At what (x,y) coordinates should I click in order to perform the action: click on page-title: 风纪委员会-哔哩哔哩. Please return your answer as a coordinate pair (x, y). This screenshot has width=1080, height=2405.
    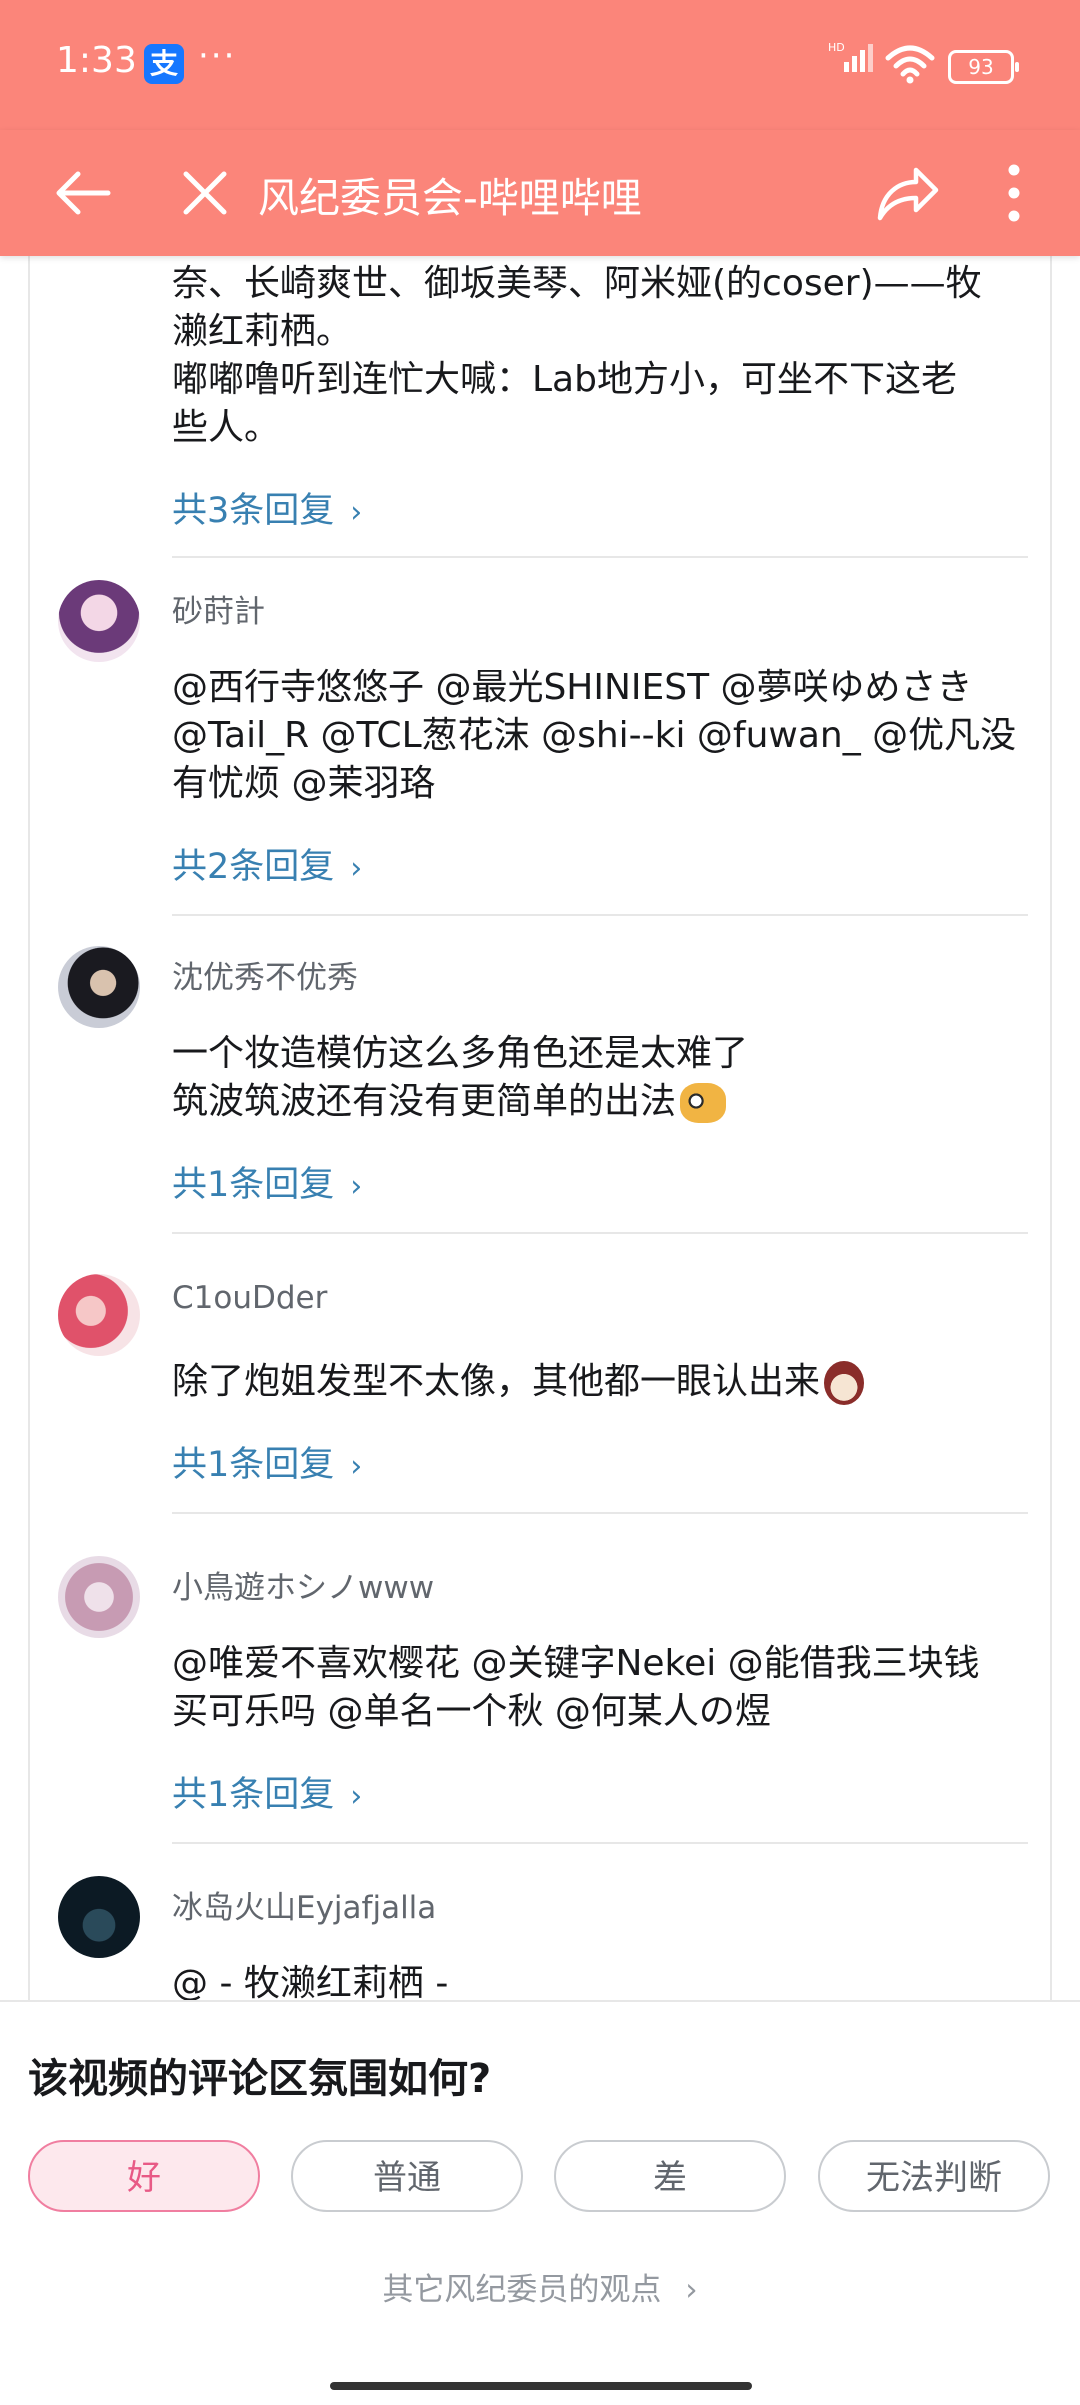
    Looking at the image, I should click on (450, 198).